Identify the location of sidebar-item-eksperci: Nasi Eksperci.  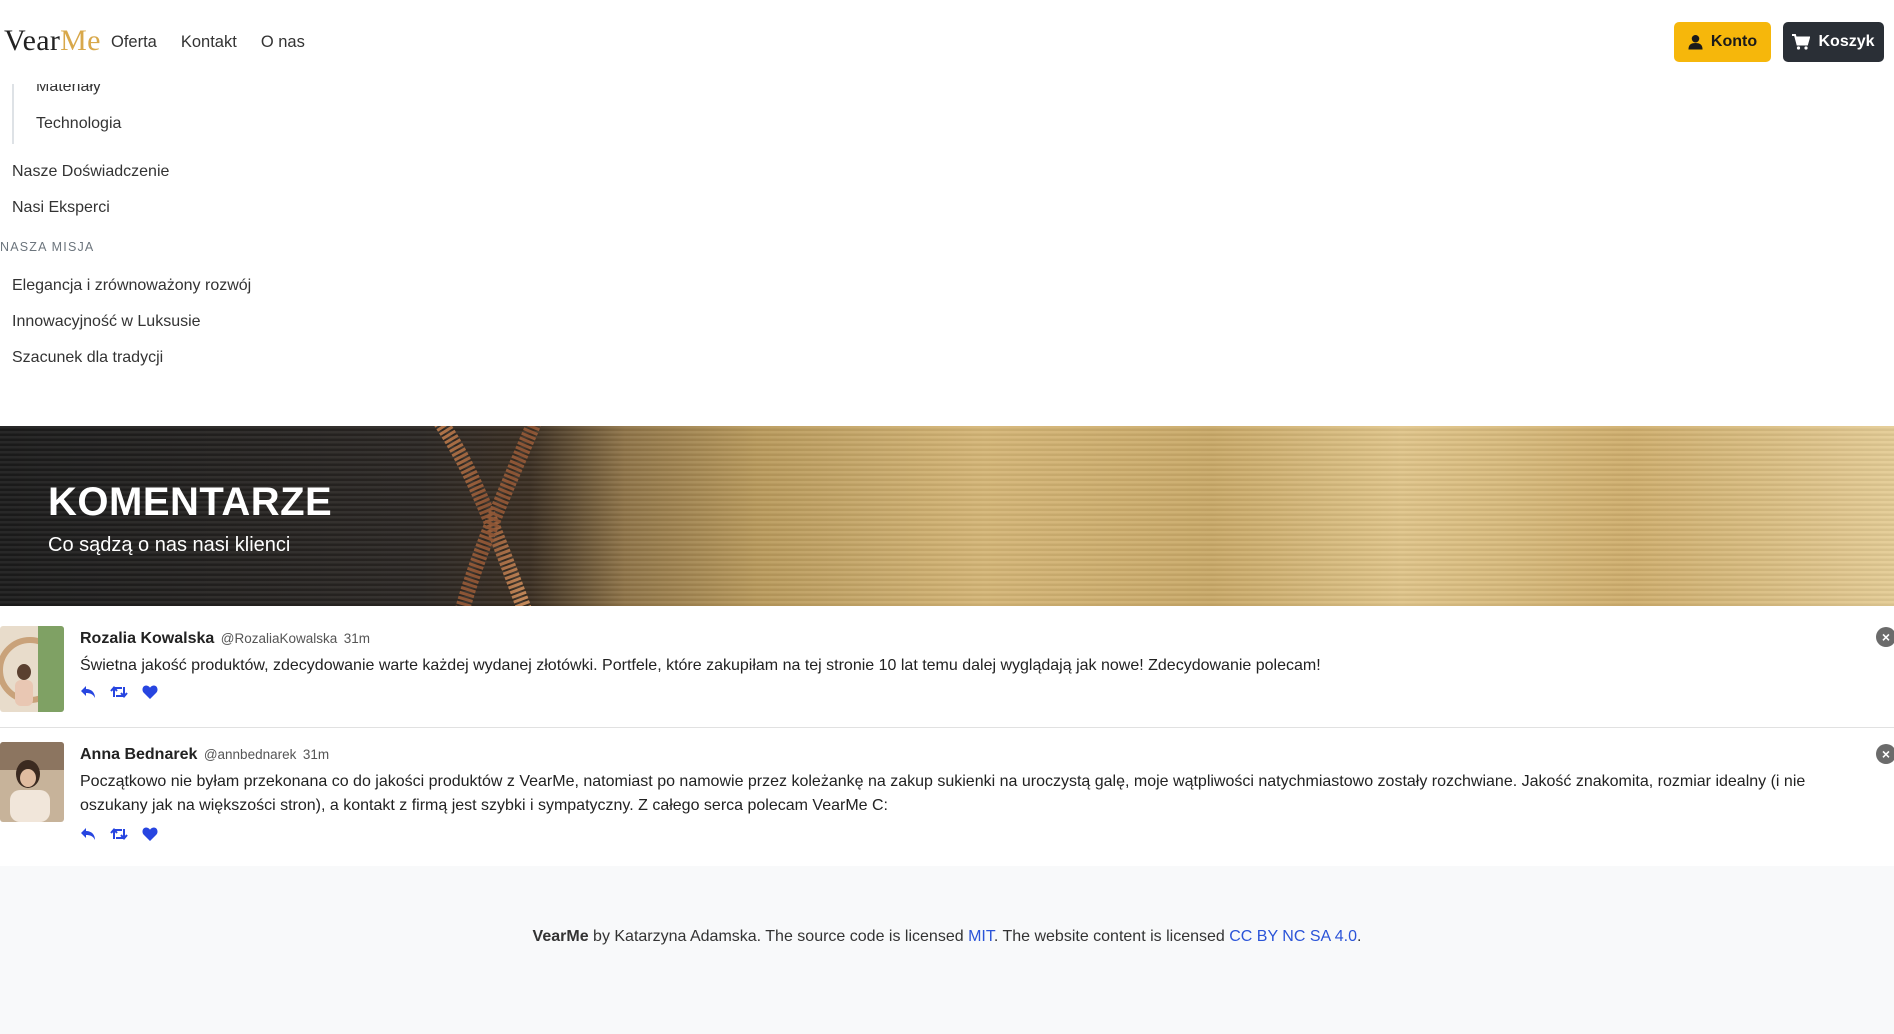
(61, 208).